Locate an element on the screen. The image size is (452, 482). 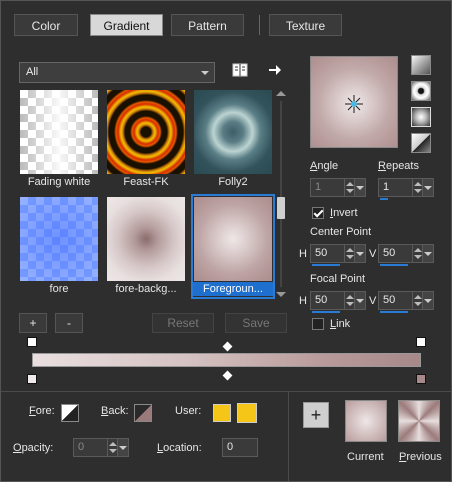
current-gradient-thumbnail is located at coordinates (366, 421).